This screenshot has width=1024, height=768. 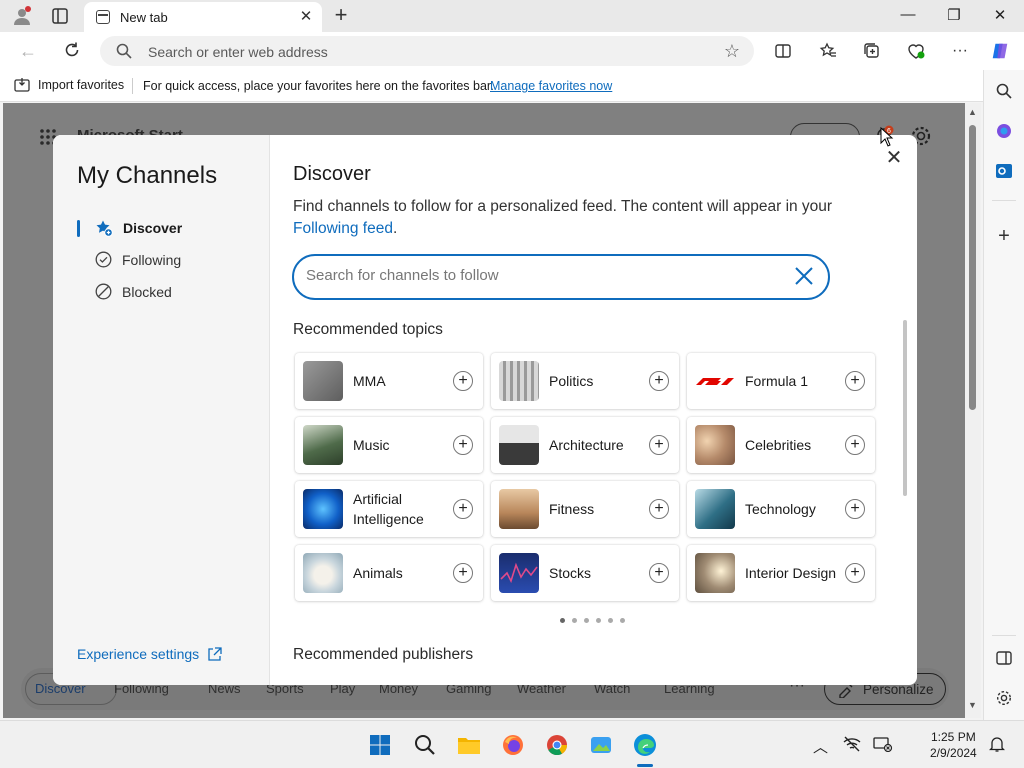 What do you see at coordinates (469, 745) in the screenshot?
I see `file-explorer-icon` at bounding box center [469, 745].